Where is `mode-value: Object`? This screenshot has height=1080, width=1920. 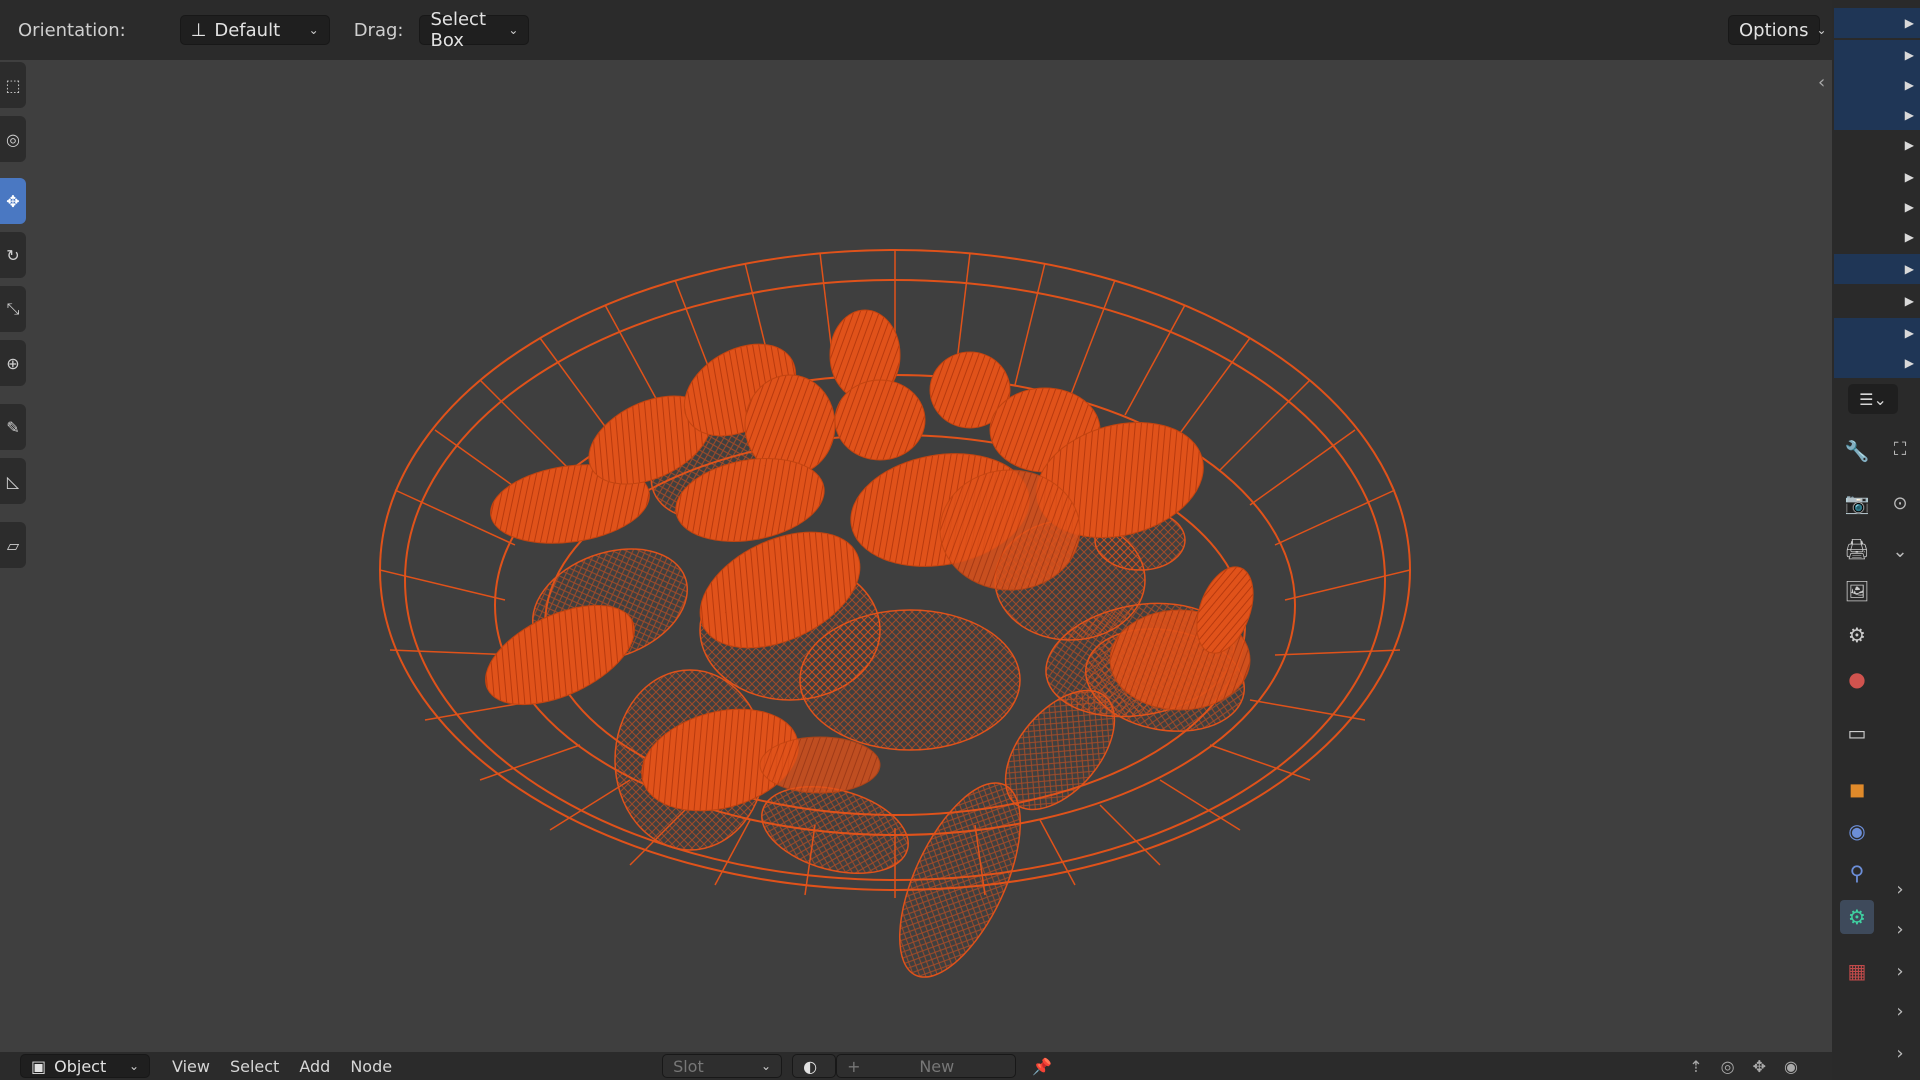 mode-value: Object is located at coordinates (80, 1066).